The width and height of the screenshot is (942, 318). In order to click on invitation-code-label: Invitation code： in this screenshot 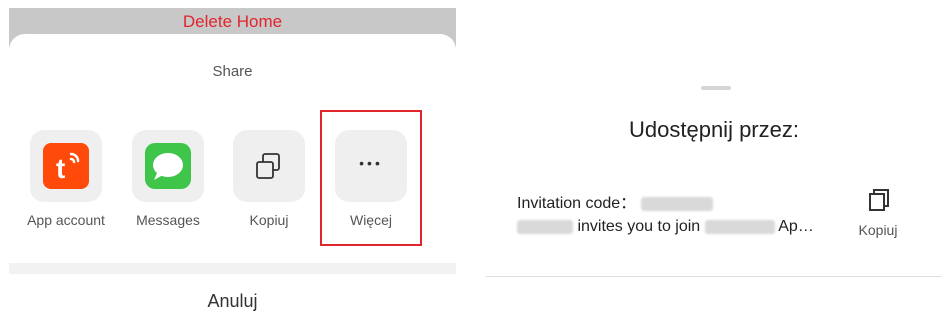, I will do `click(577, 203)`.